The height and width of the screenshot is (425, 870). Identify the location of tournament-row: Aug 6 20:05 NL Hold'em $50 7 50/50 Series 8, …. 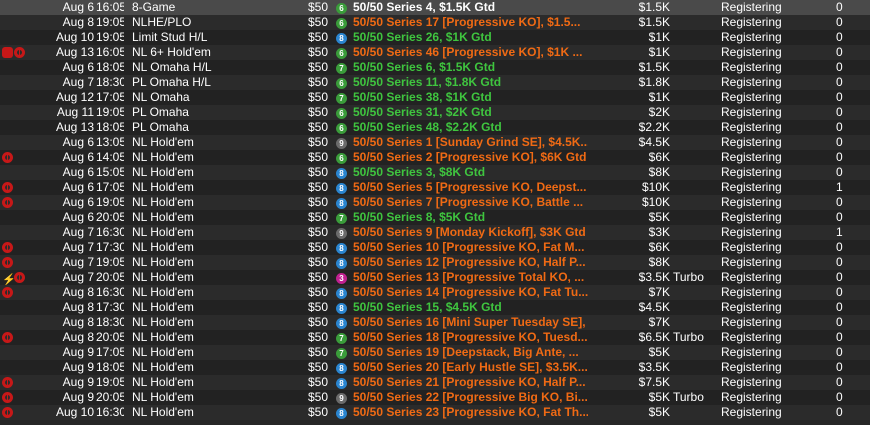
(435, 217).